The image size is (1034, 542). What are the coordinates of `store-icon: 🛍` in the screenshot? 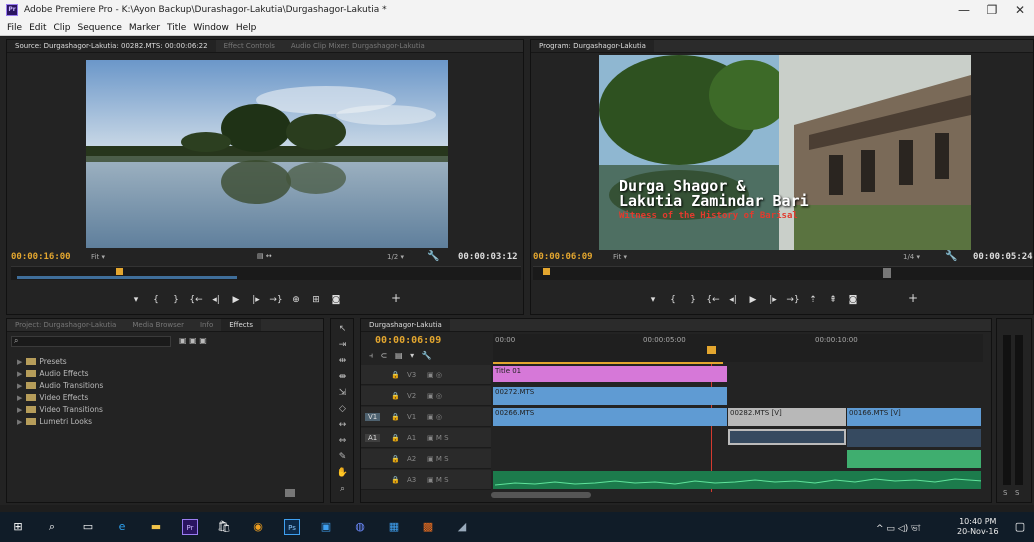 It's located at (224, 527).